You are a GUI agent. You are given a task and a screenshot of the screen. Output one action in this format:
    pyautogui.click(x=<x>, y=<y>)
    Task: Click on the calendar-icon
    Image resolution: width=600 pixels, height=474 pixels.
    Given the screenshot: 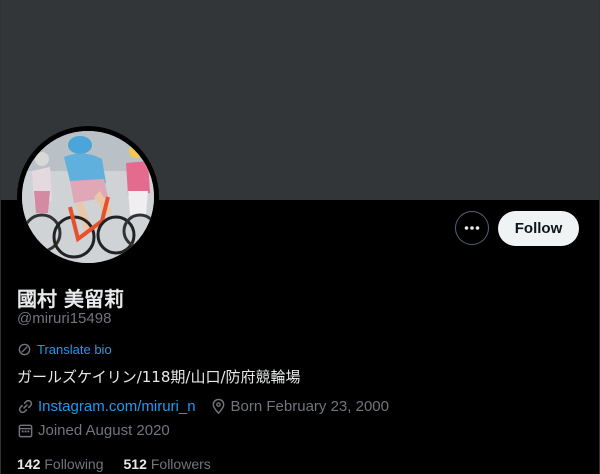 What is the action you would take?
    pyautogui.click(x=25, y=431)
    